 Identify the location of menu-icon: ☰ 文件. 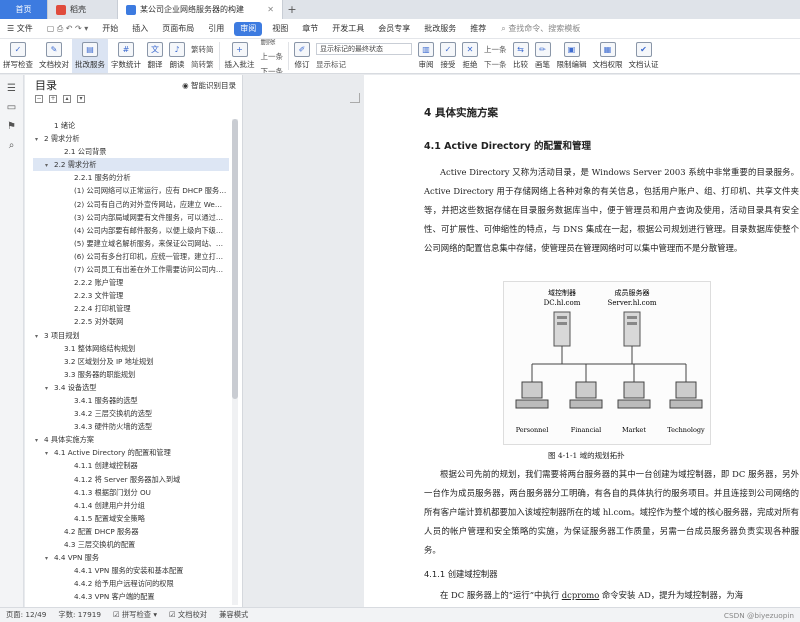
(20, 28).